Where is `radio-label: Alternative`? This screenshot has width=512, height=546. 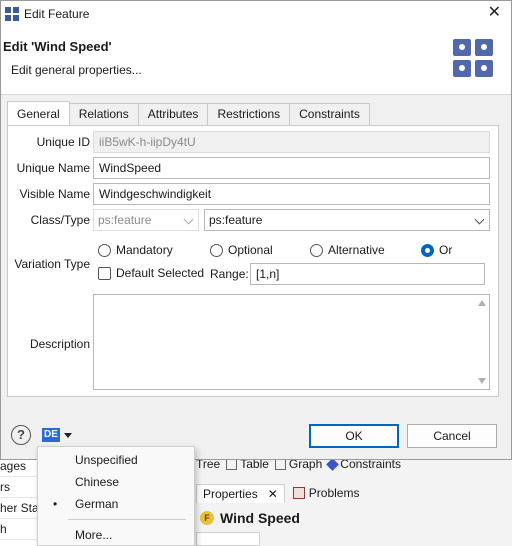 radio-label: Alternative is located at coordinates (356, 250).